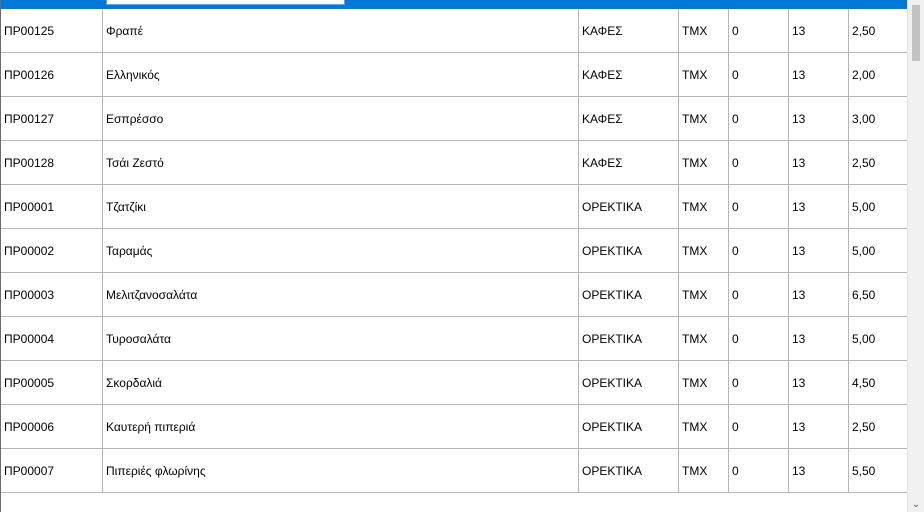  I want to click on table-row: ΠΡ00006 Καυτερή πιπεριά ΟΡΕΚΤΙΚΑ ΤΜΧ 0 13 2,50, so click(454, 427).